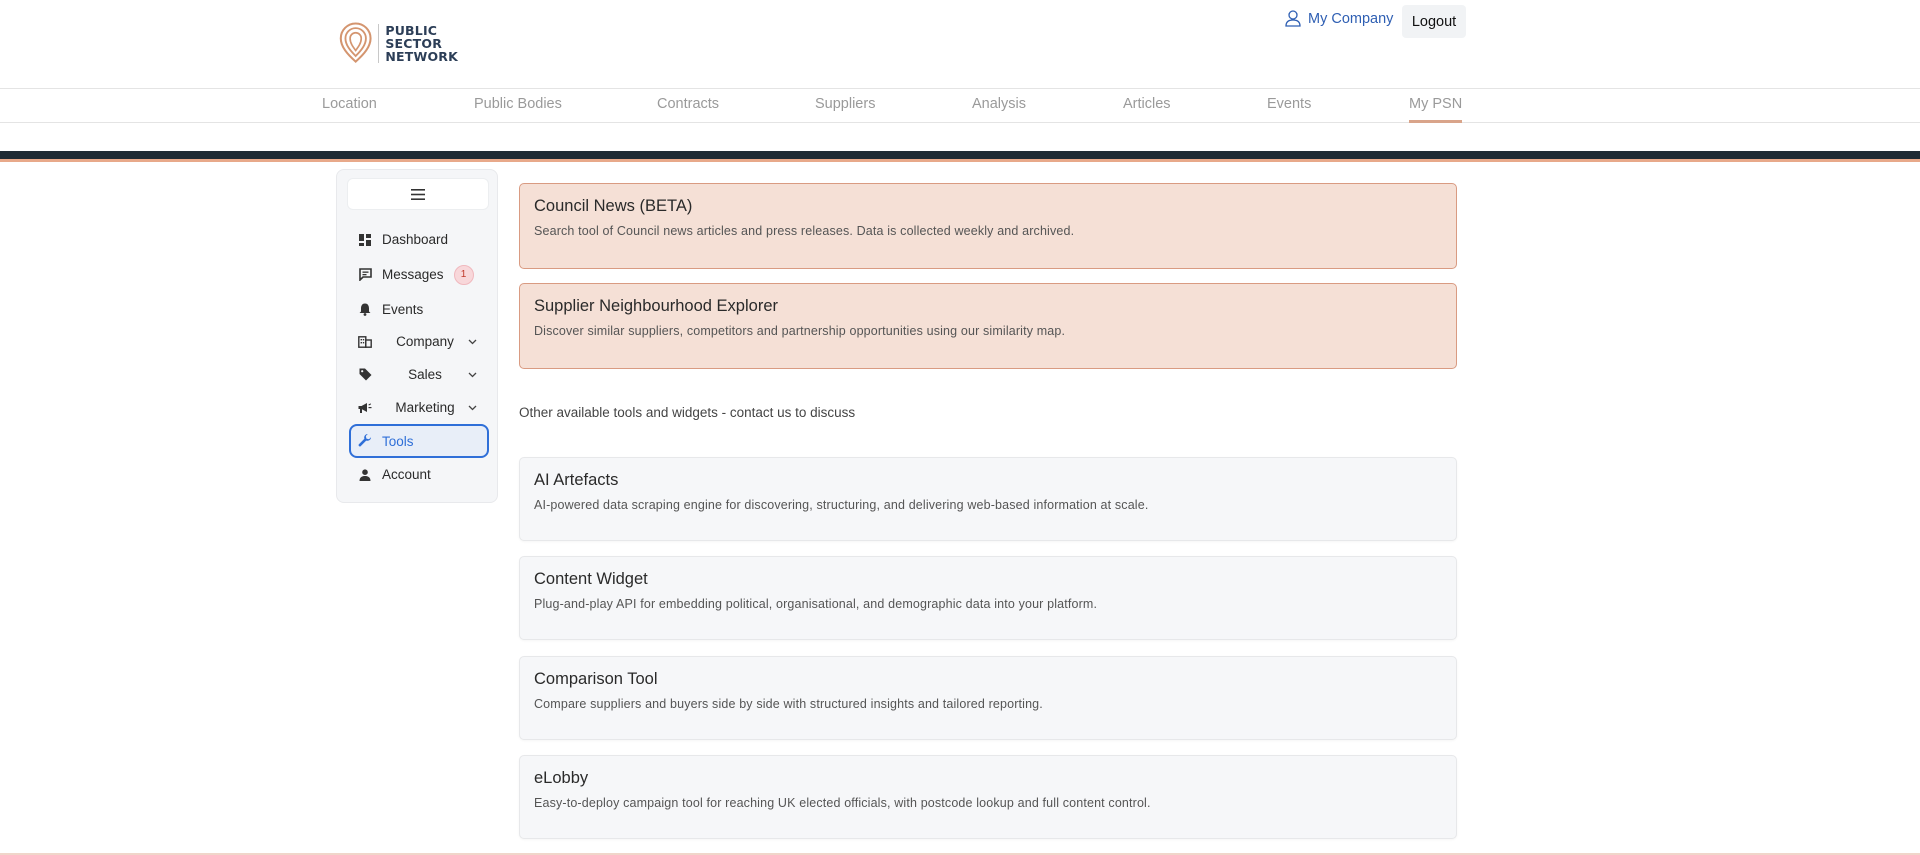 Image resolution: width=1920 pixels, height=855 pixels. I want to click on tool-card-title: eLobby, so click(561, 778).